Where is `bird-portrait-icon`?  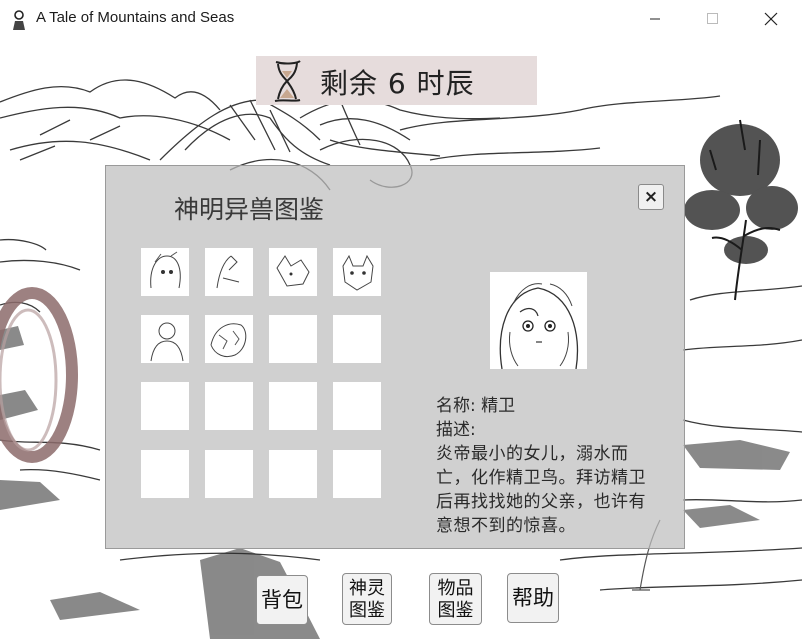 bird-portrait-icon is located at coordinates (228, 272).